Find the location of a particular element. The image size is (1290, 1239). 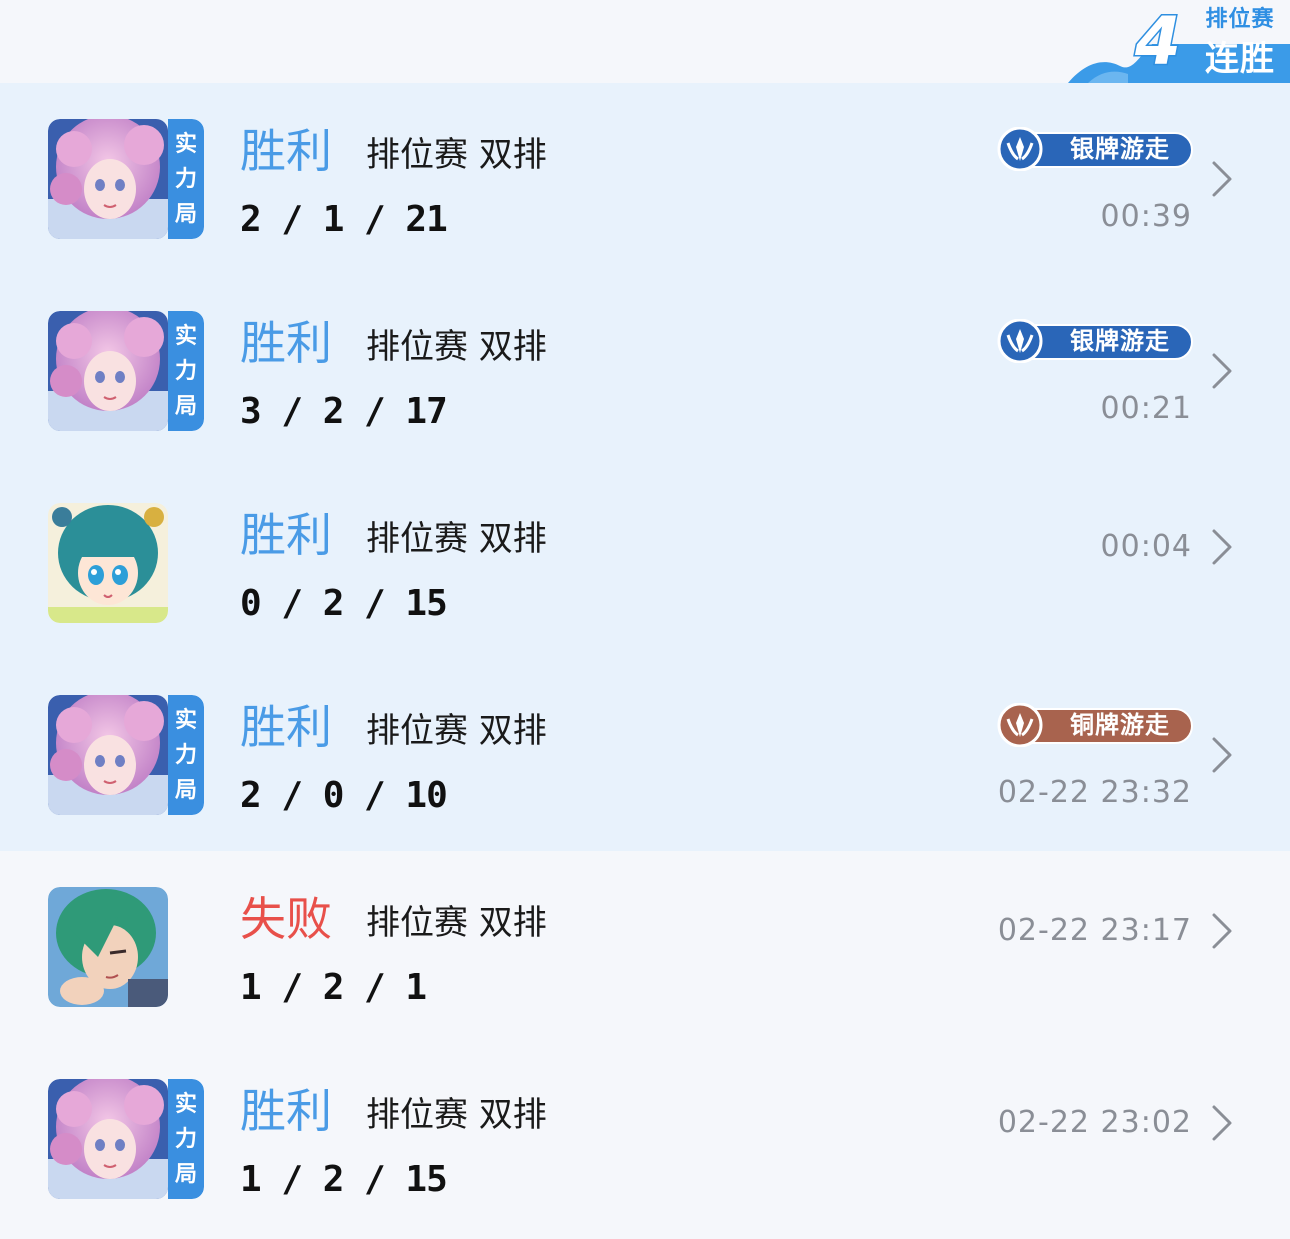

match-time: 02-22 23:32 is located at coordinates (1094, 792).